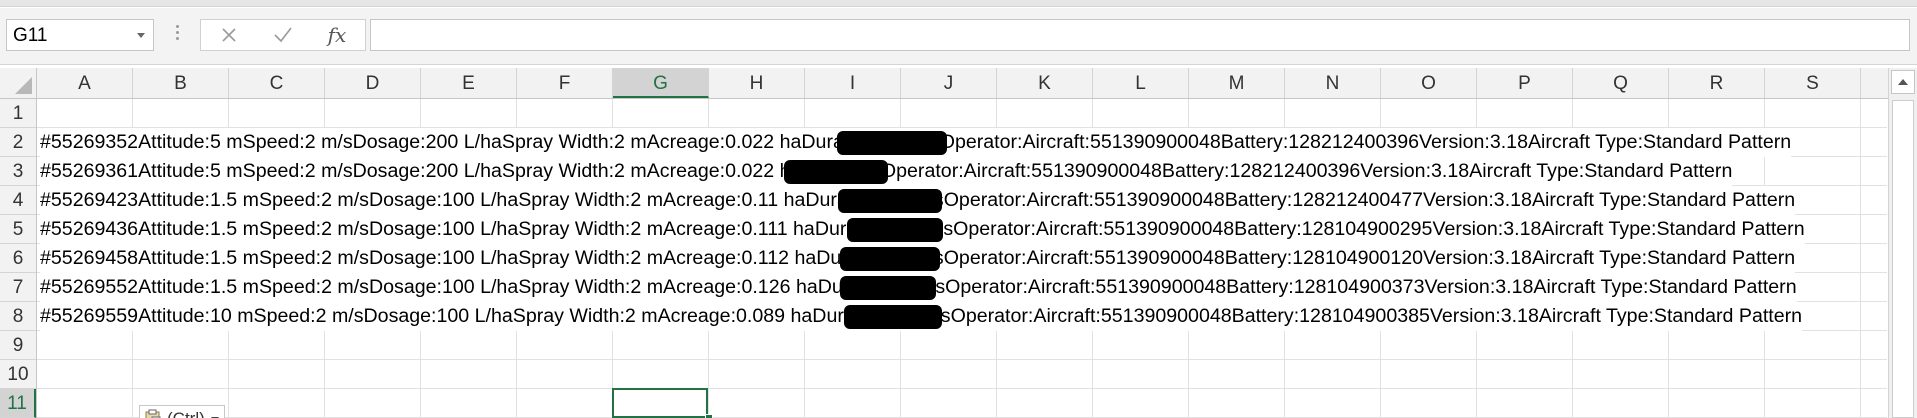 The width and height of the screenshot is (1917, 418). I want to click on row-header-6: 6, so click(18, 258).